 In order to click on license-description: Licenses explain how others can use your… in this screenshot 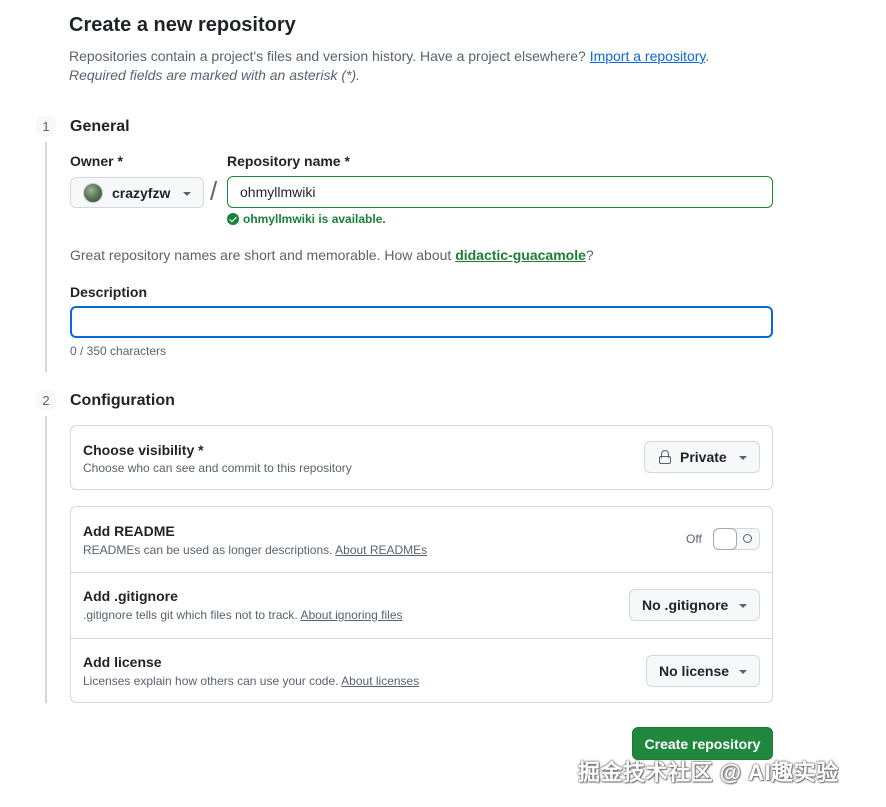, I will do `click(251, 681)`.